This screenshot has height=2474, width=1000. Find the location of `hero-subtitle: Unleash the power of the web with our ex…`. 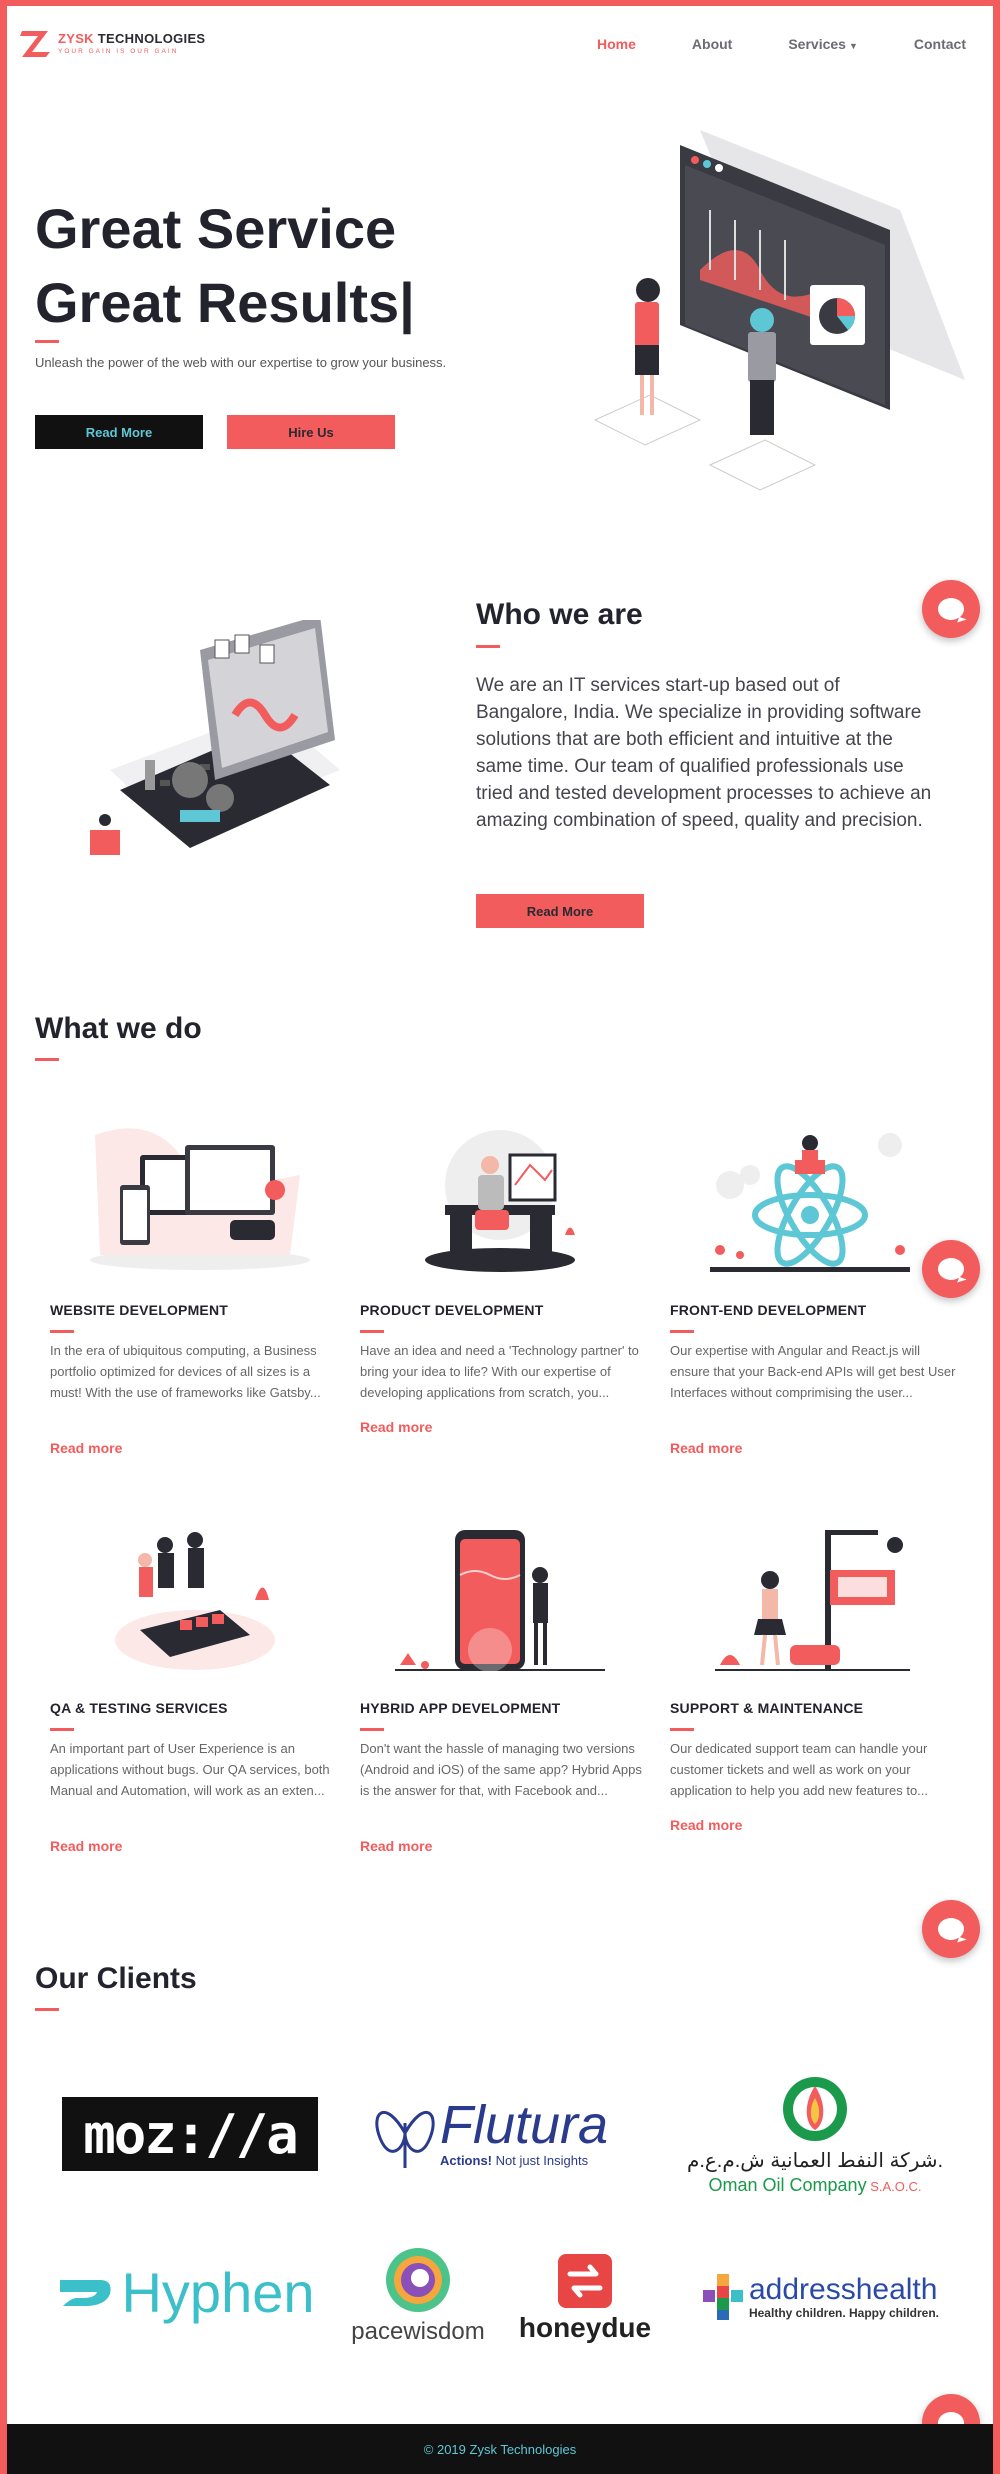

hero-subtitle: Unleash the power of the web with our ex… is located at coordinates (241, 362).